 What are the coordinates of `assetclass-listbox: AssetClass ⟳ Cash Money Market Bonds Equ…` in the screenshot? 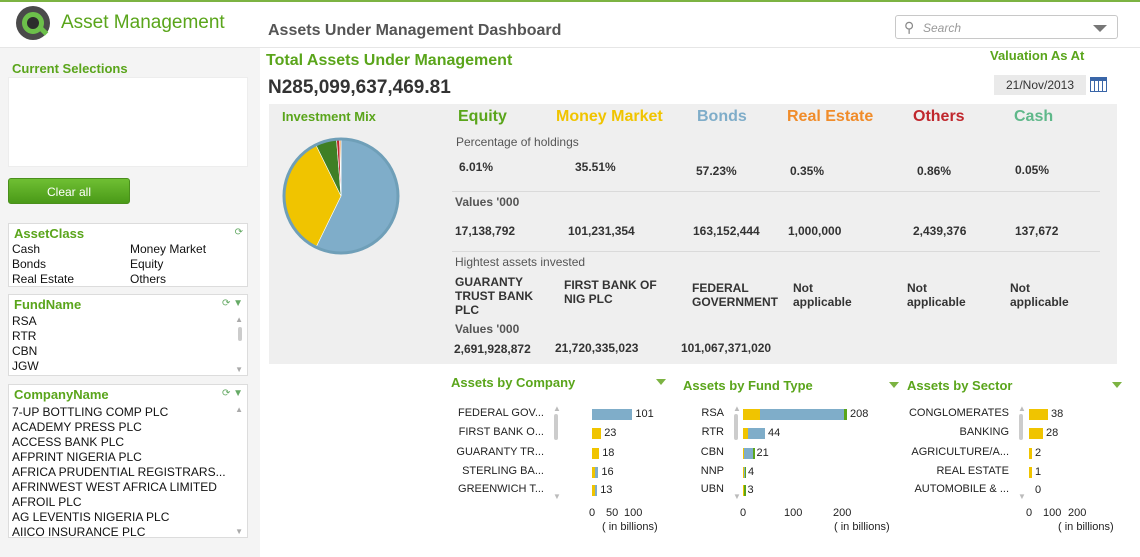 It's located at (128, 255).